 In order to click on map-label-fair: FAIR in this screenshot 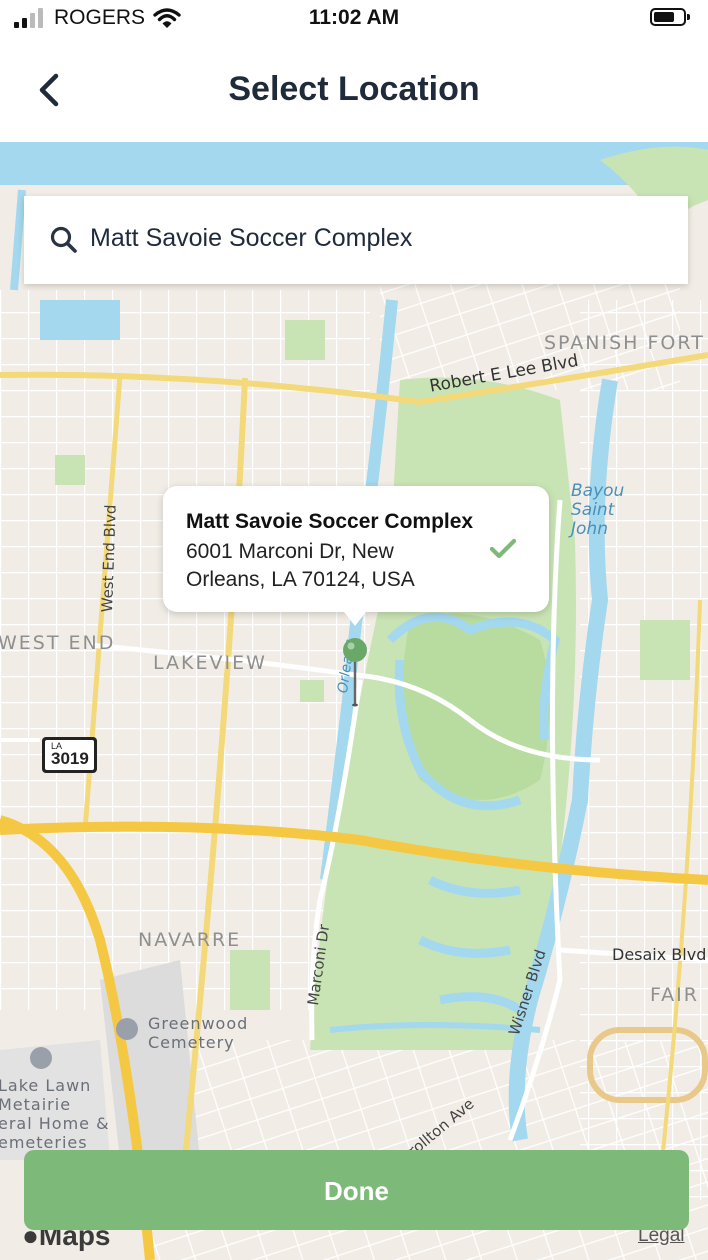, I will do `click(674, 995)`.